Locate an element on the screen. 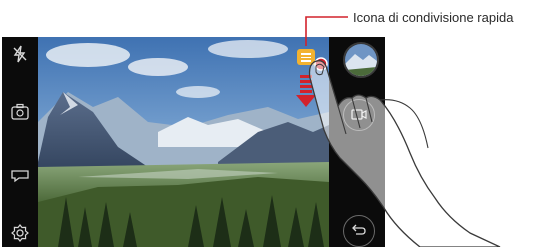 This screenshot has height=247, width=544. callout-line is located at coordinates (326, 31).